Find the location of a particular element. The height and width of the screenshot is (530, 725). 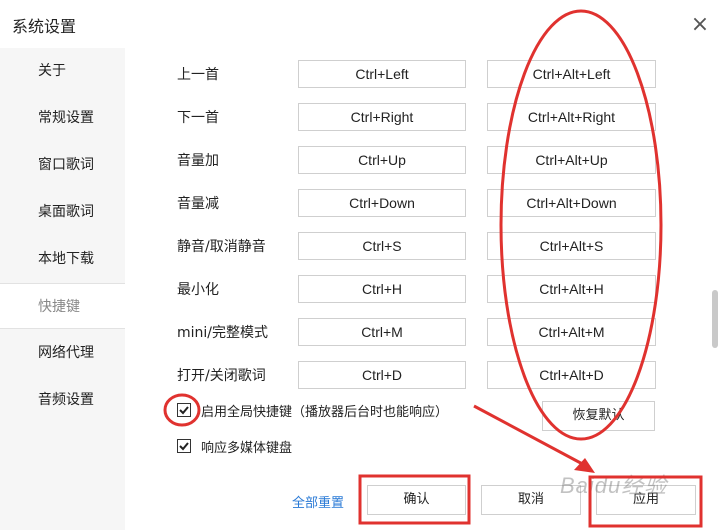

local-shortcut-field: Ctrl+Right is located at coordinates (382, 117).